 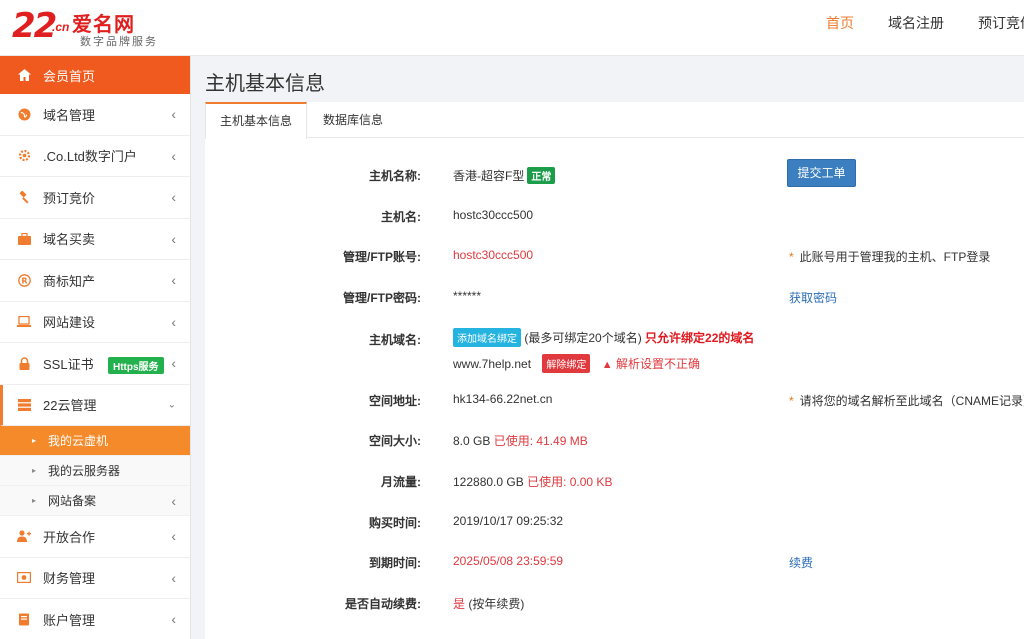 I want to click on sidebar-subitem-cloud-server: ▸ 我的云服务器, so click(x=95, y=471).